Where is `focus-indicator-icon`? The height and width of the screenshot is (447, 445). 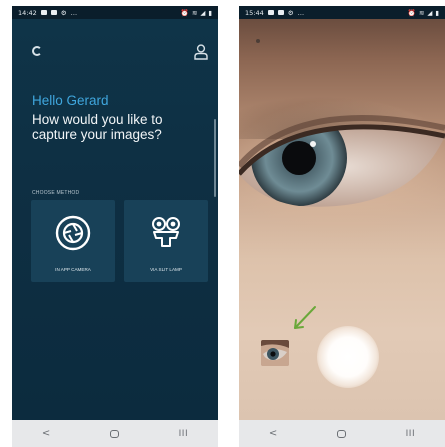
focus-indicator-icon is located at coordinates (258, 41).